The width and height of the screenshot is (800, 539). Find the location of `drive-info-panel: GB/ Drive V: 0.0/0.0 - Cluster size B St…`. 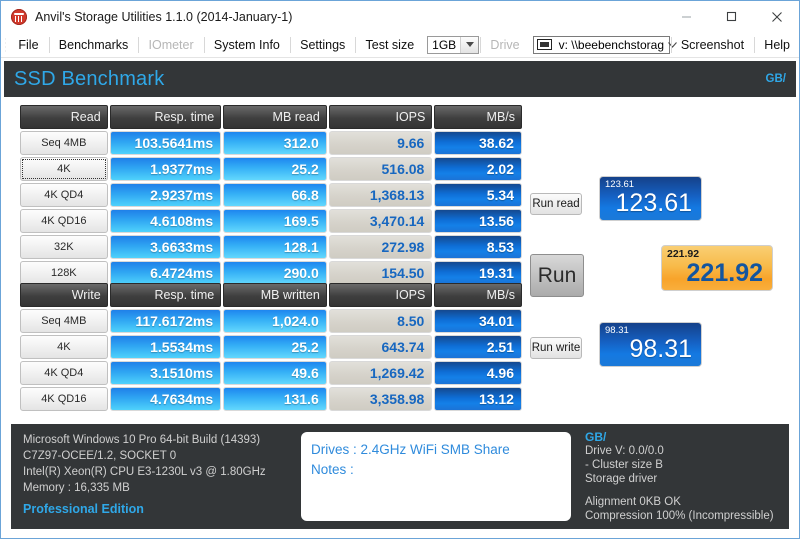

drive-info-panel: GB/ Drive V: 0.0/0.0 - Cluster size B St… is located at coordinates (680, 476).